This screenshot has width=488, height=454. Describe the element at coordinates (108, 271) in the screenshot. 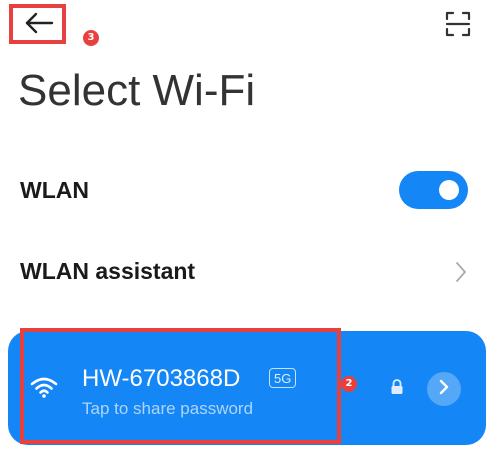

I see `wlan-assistant-label: WLAN assistant` at that location.